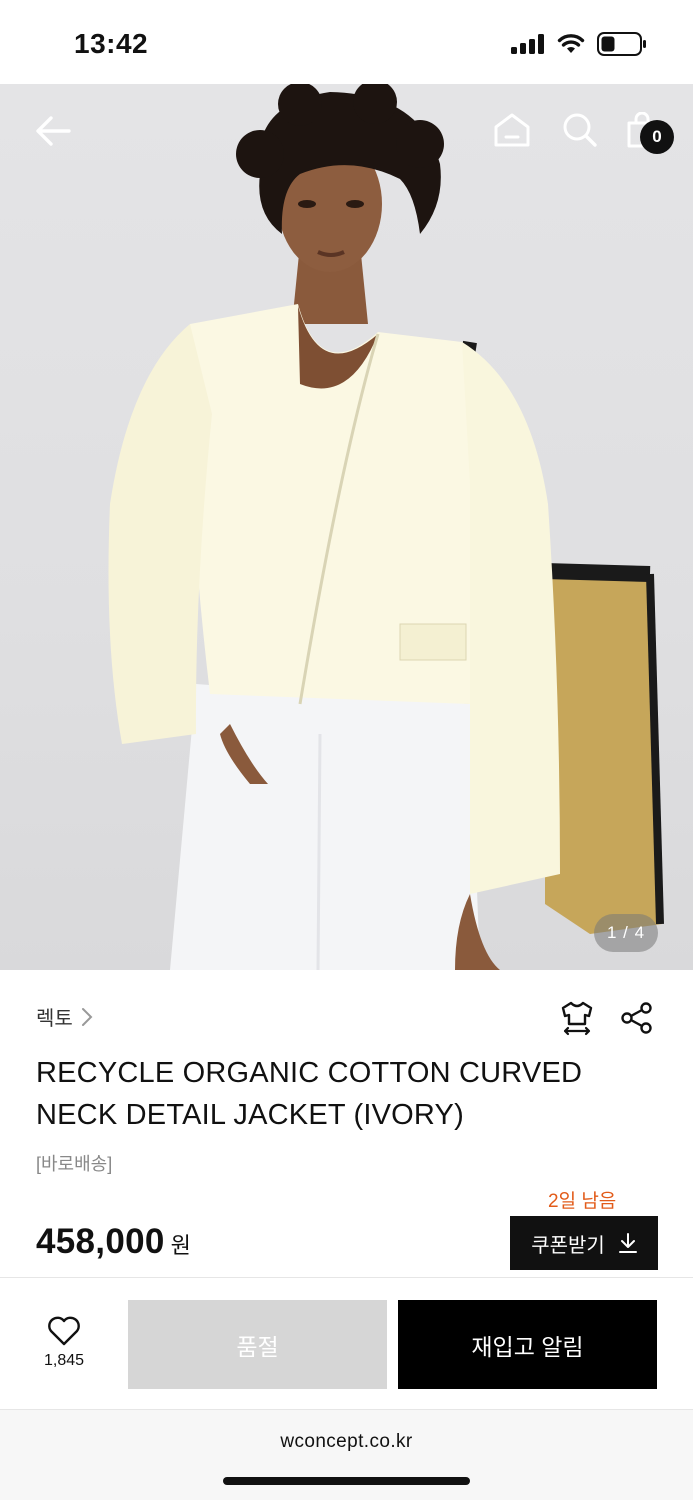 The image size is (693, 1500). Describe the element at coordinates (627, 1243) in the screenshot. I see `download-icon` at that location.